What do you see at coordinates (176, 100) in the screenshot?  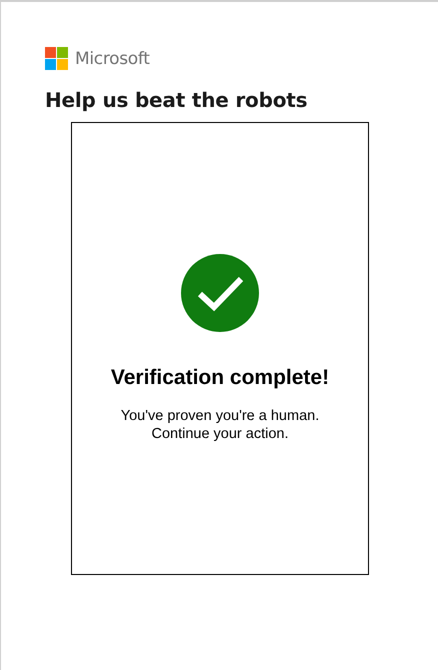 I see `page-heading: Help us beat the robots` at bounding box center [176, 100].